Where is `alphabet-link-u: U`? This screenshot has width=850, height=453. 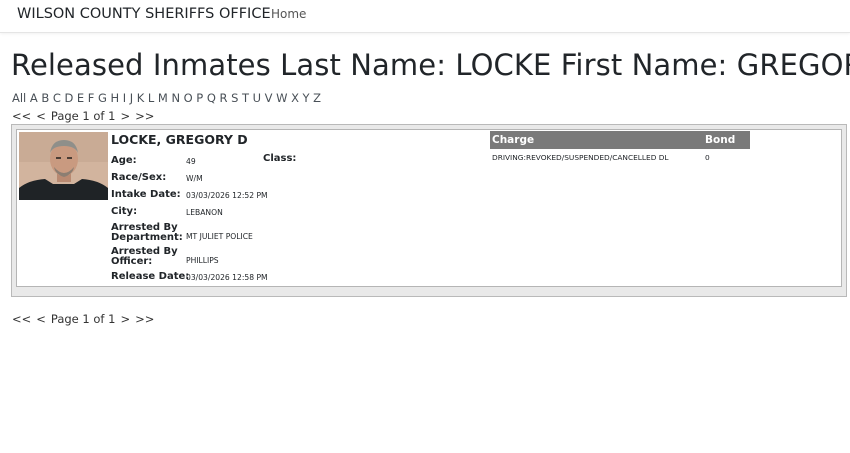 alphabet-link-u: U is located at coordinates (257, 98).